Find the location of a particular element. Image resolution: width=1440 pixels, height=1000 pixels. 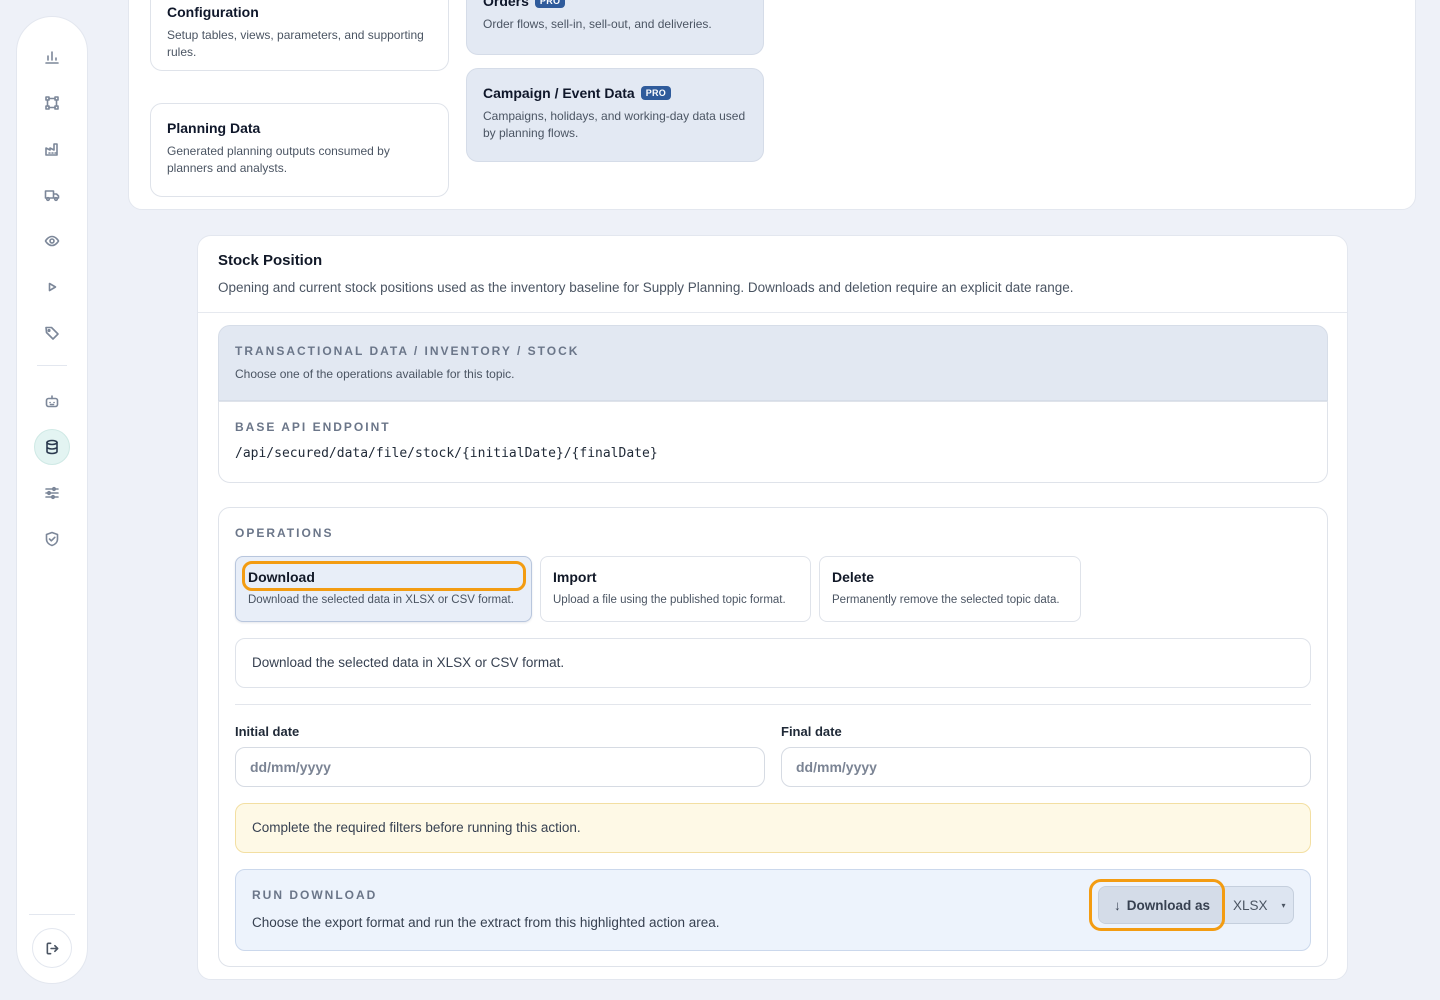

topic-breadcrumb: TRANSACTIONAL DATA / INVENTORY / STOCK is located at coordinates (407, 351).